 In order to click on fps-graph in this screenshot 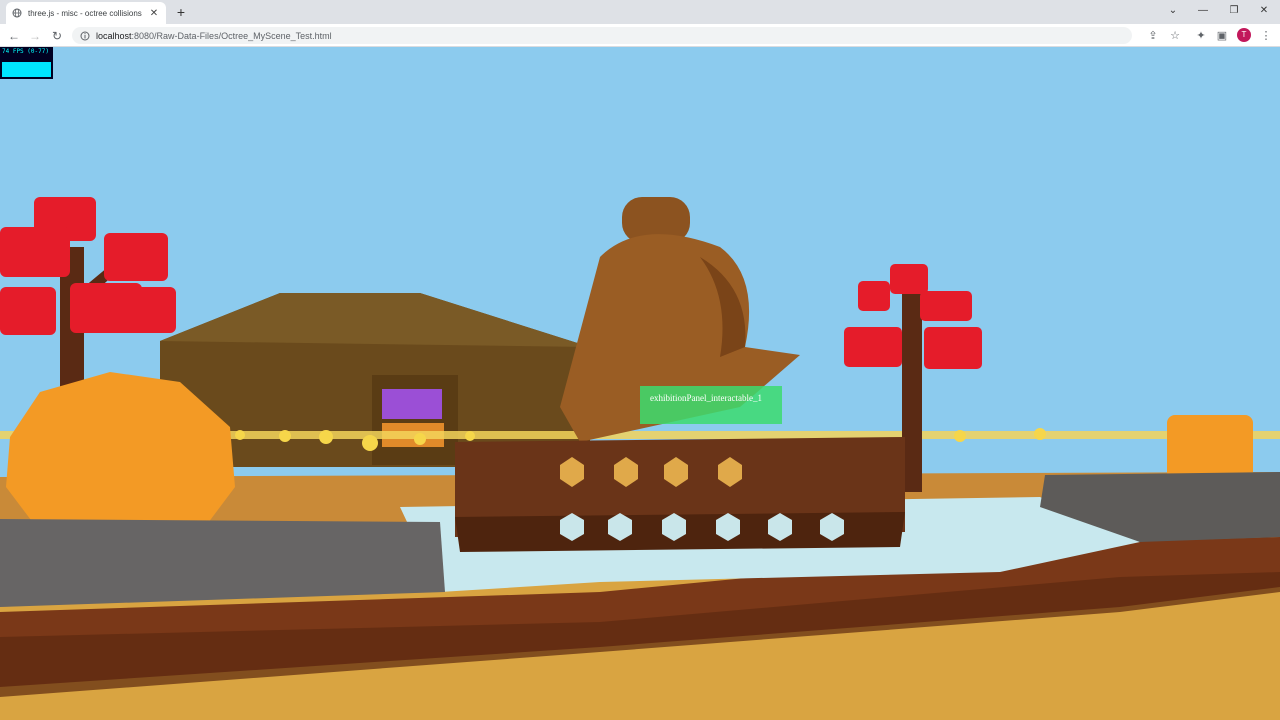, I will do `click(26, 69)`.